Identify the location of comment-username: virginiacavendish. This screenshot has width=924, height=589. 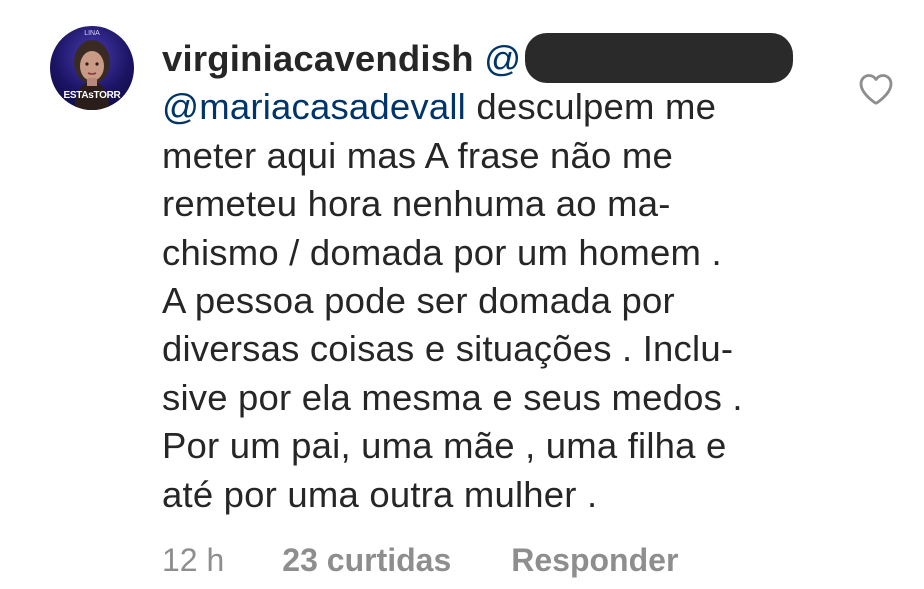
(318, 58).